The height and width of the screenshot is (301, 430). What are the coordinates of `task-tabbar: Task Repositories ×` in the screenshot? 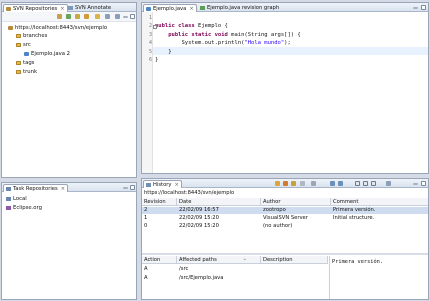 It's located at (69, 187).